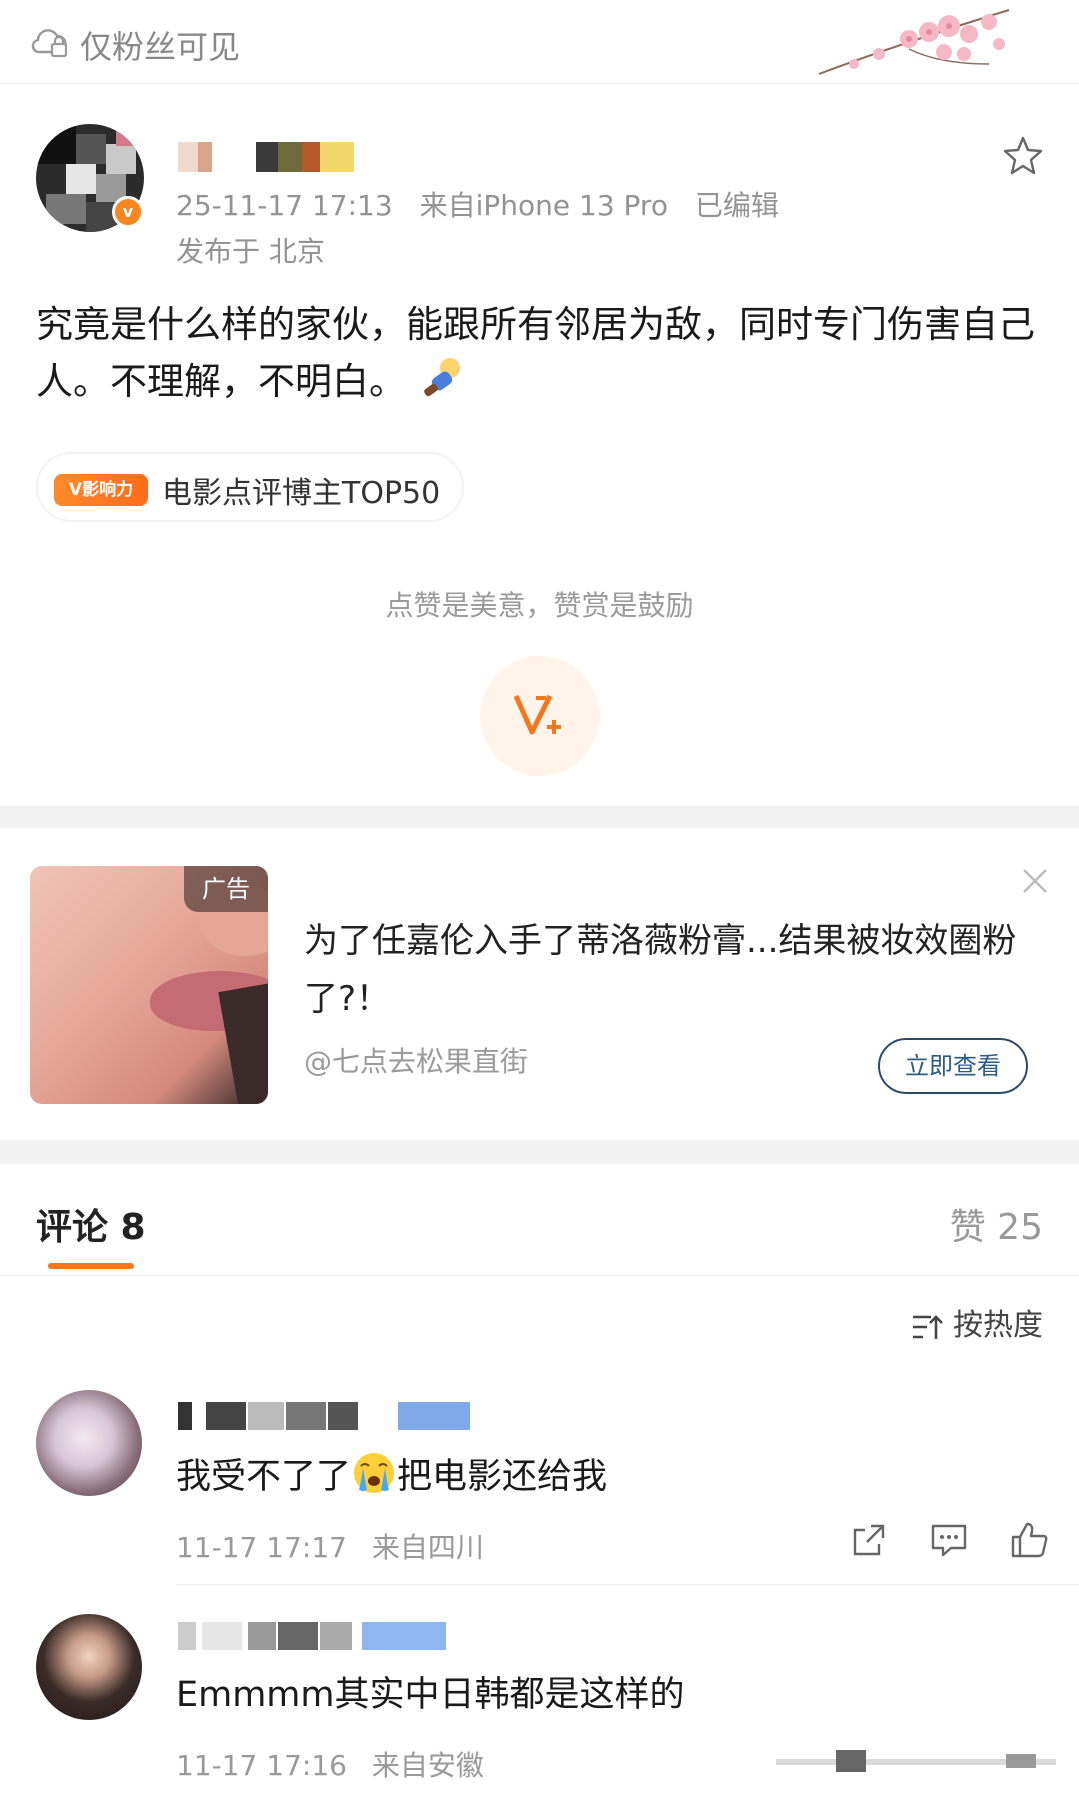  What do you see at coordinates (49, 43) in the screenshot?
I see `cloud-lock-icon` at bounding box center [49, 43].